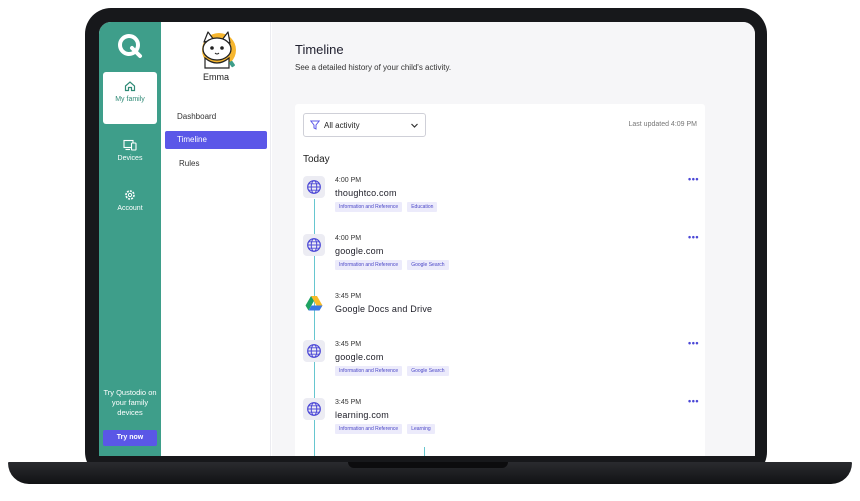 Image resolution: width=860 pixels, height=501 pixels. What do you see at coordinates (216, 164) in the screenshot?
I see `menu-item-rules: Rules` at bounding box center [216, 164].